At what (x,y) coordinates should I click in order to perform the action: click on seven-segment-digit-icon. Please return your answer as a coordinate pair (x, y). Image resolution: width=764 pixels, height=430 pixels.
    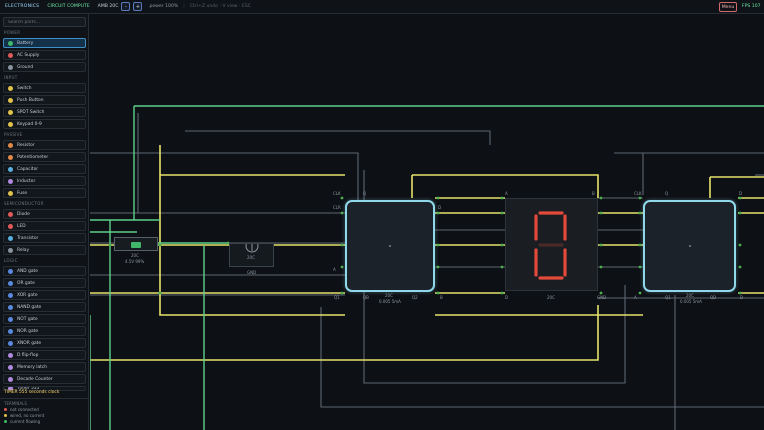
    Looking at the image, I should click on (550, 245).